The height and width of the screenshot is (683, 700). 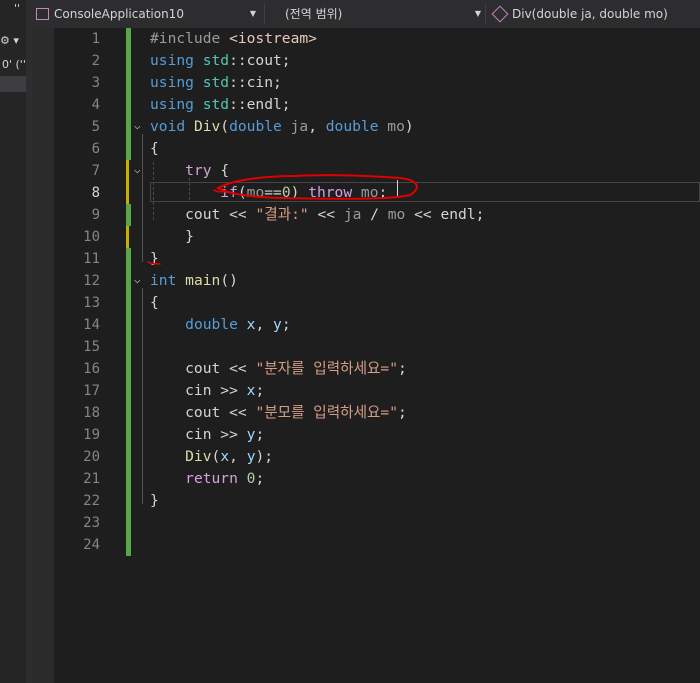 I want to click on code-line: 6{, so click(x=366, y=149).